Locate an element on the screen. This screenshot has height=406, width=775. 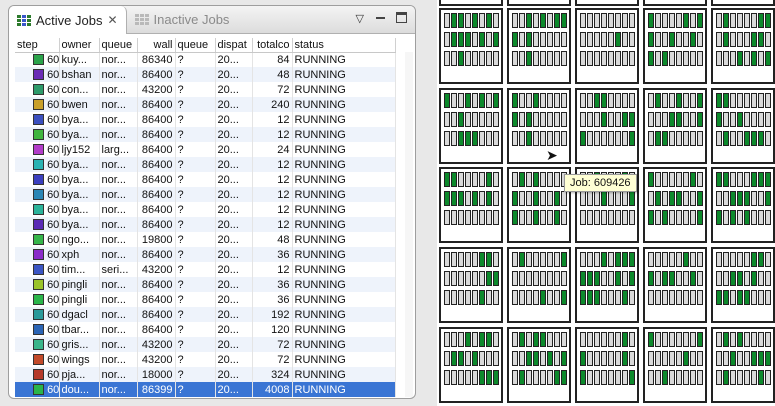
view-menu-icon: ▽ is located at coordinates (360, 18).